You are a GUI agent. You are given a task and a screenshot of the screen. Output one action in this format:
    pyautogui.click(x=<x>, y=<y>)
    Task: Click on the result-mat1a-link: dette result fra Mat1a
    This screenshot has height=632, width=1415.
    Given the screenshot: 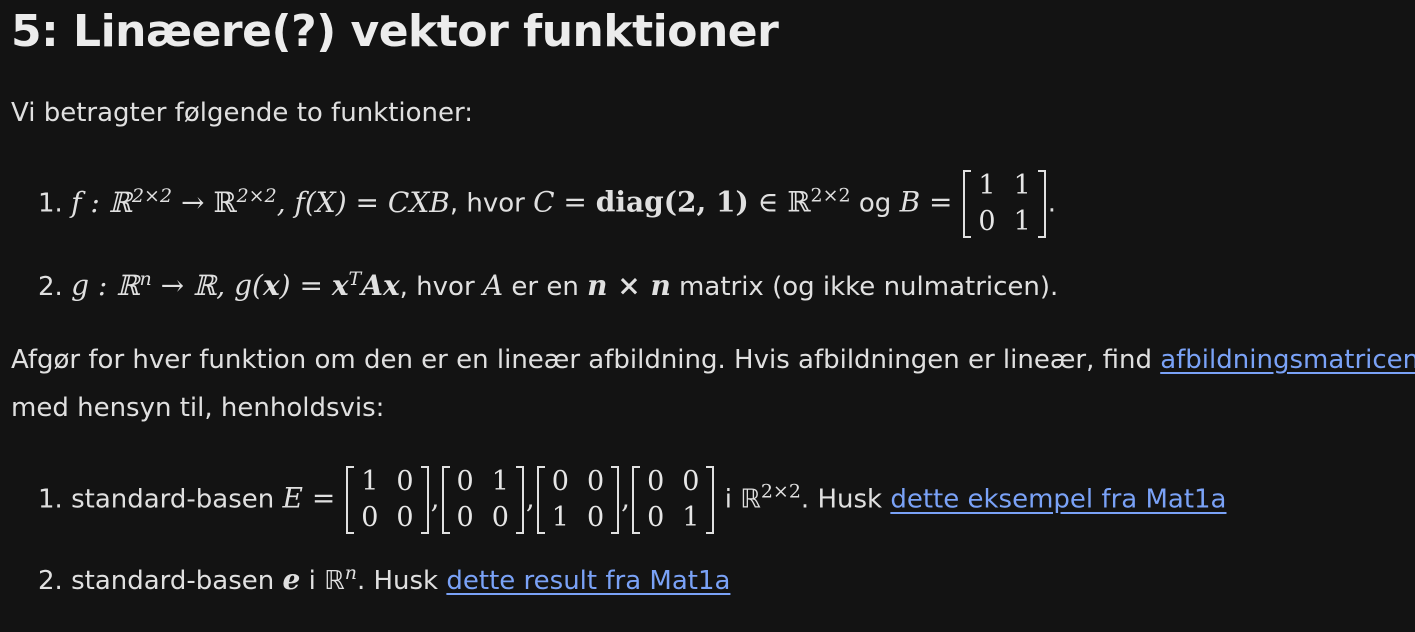 What is the action you would take?
    pyautogui.click(x=588, y=581)
    